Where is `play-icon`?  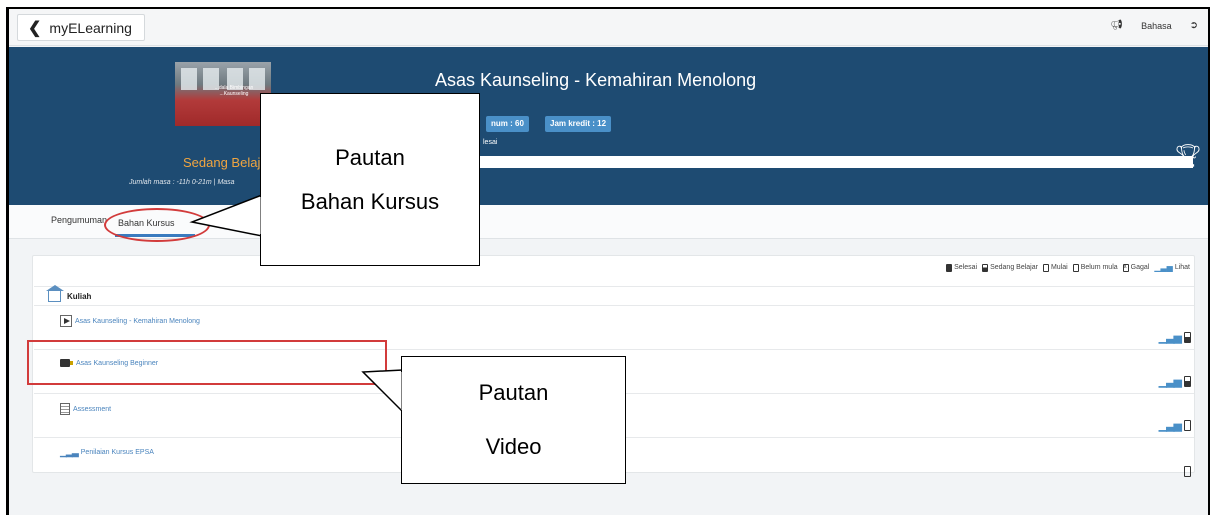 play-icon is located at coordinates (66, 321).